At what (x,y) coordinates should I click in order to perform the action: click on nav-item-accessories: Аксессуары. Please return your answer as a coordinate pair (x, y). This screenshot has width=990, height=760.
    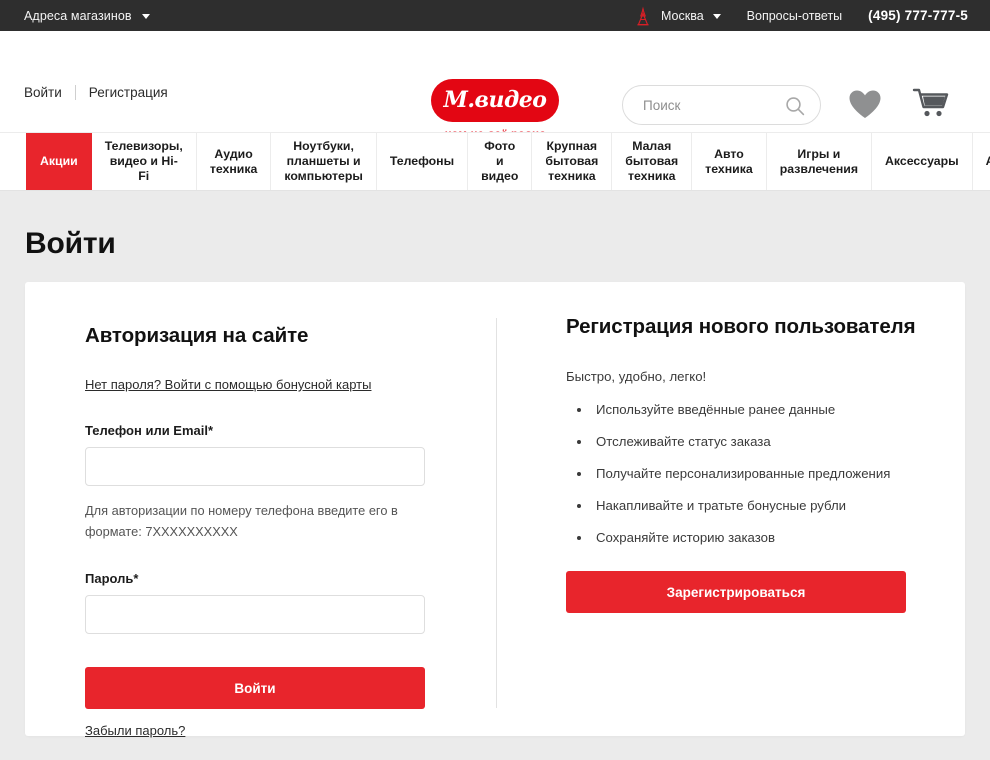
    Looking at the image, I should click on (922, 161).